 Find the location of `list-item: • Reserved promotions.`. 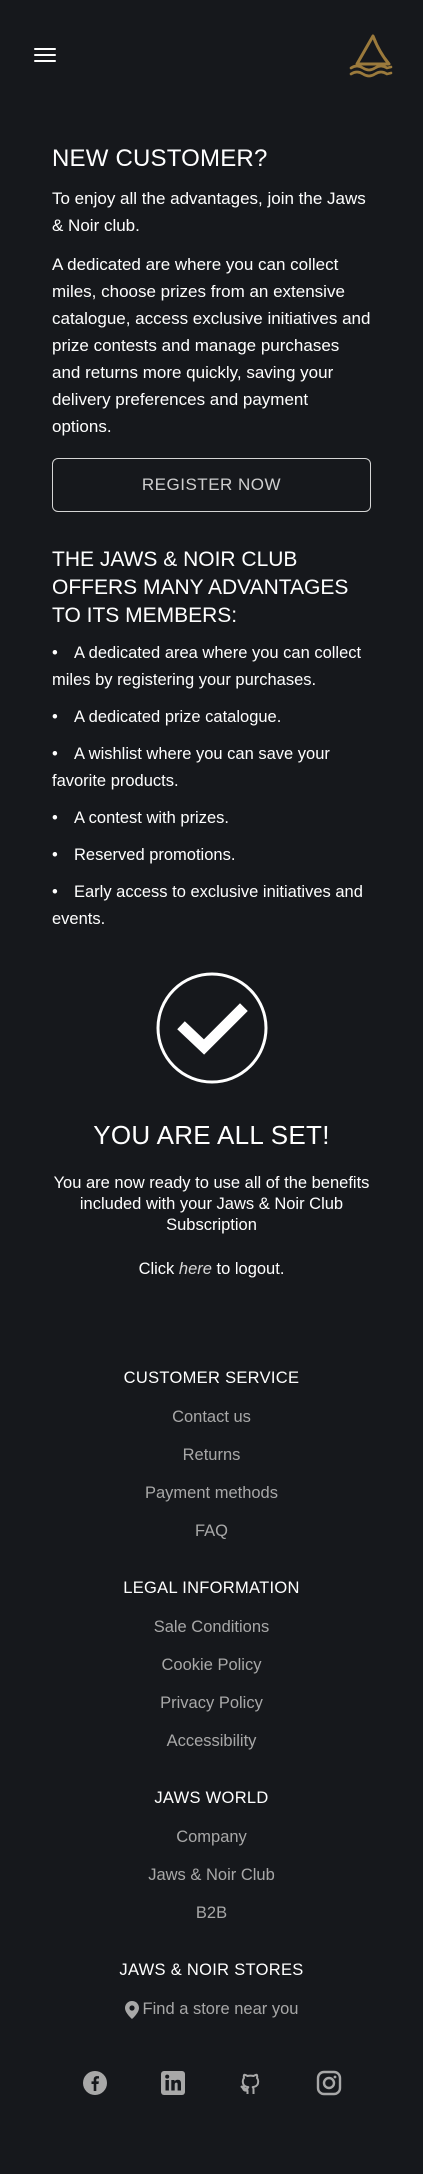

list-item: • Reserved promotions. is located at coordinates (144, 855).